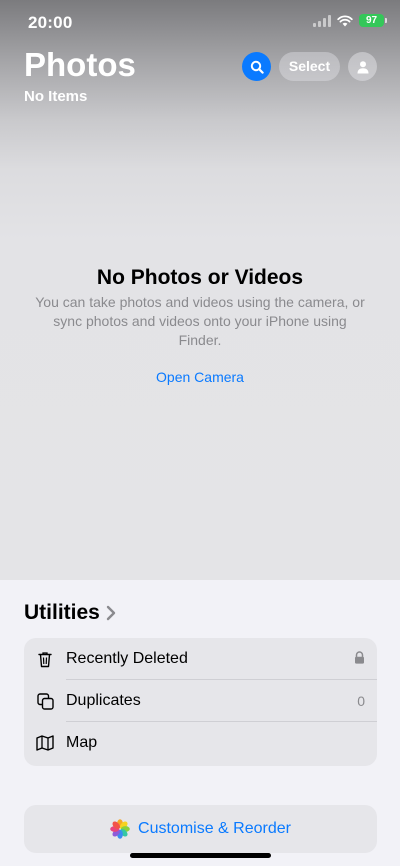 The image size is (400, 866). What do you see at coordinates (50, 22) in the screenshot?
I see `status-time: 20:00` at bounding box center [50, 22].